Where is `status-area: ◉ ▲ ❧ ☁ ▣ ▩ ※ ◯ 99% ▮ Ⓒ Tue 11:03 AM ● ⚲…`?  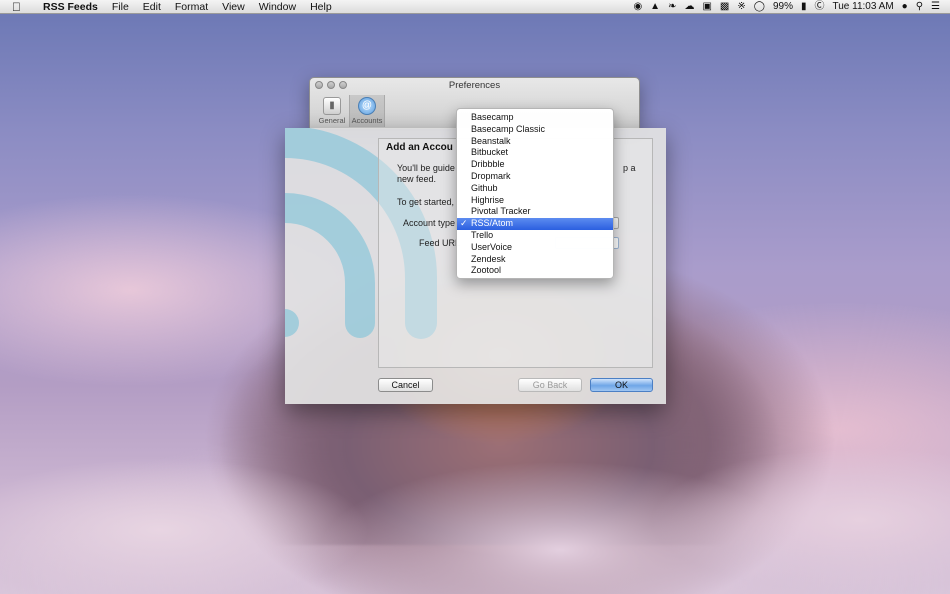
status-area: ◉ ▲ ❧ ☁ ▣ ▩ ※ ◯ 99% ▮ Ⓒ Tue 11:03 AM ● ⚲… is located at coordinates (791, 7).